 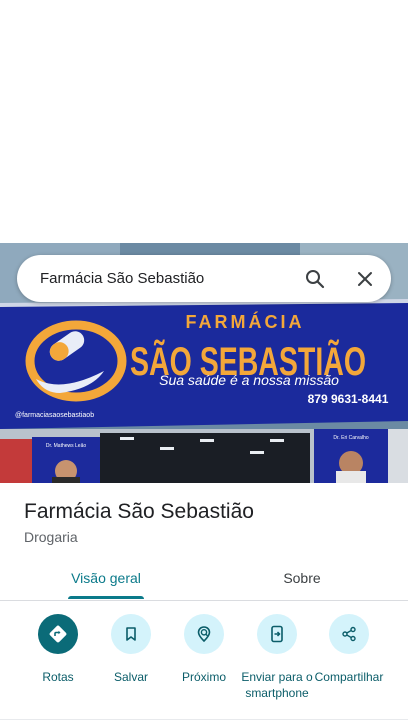 I want to click on send-to-phone-icon, so click(x=277, y=634).